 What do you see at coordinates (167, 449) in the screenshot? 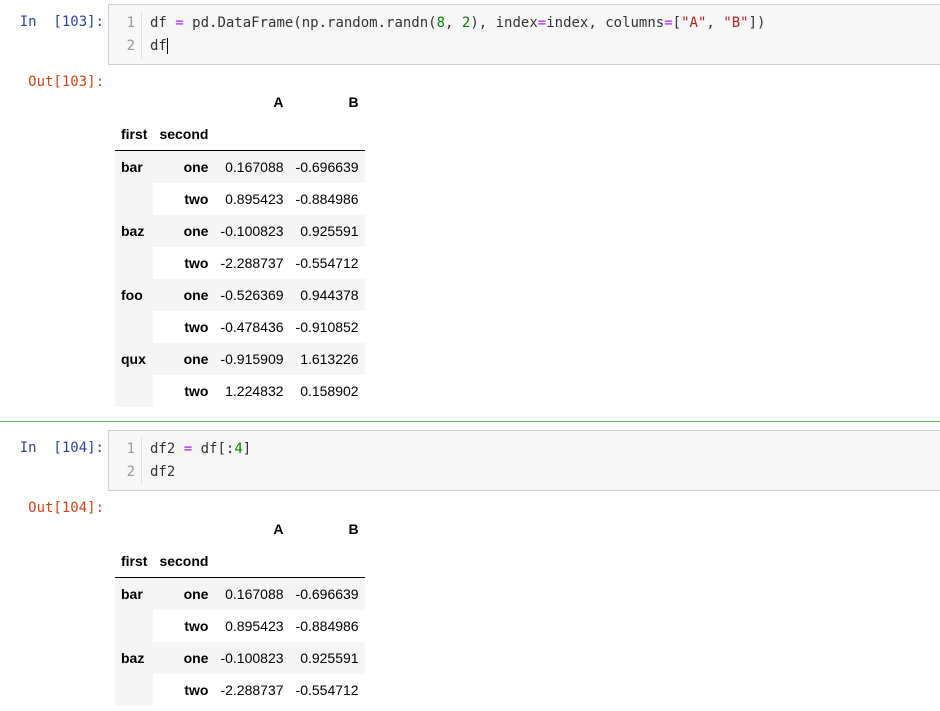
I see `code-token: df2` at bounding box center [167, 449].